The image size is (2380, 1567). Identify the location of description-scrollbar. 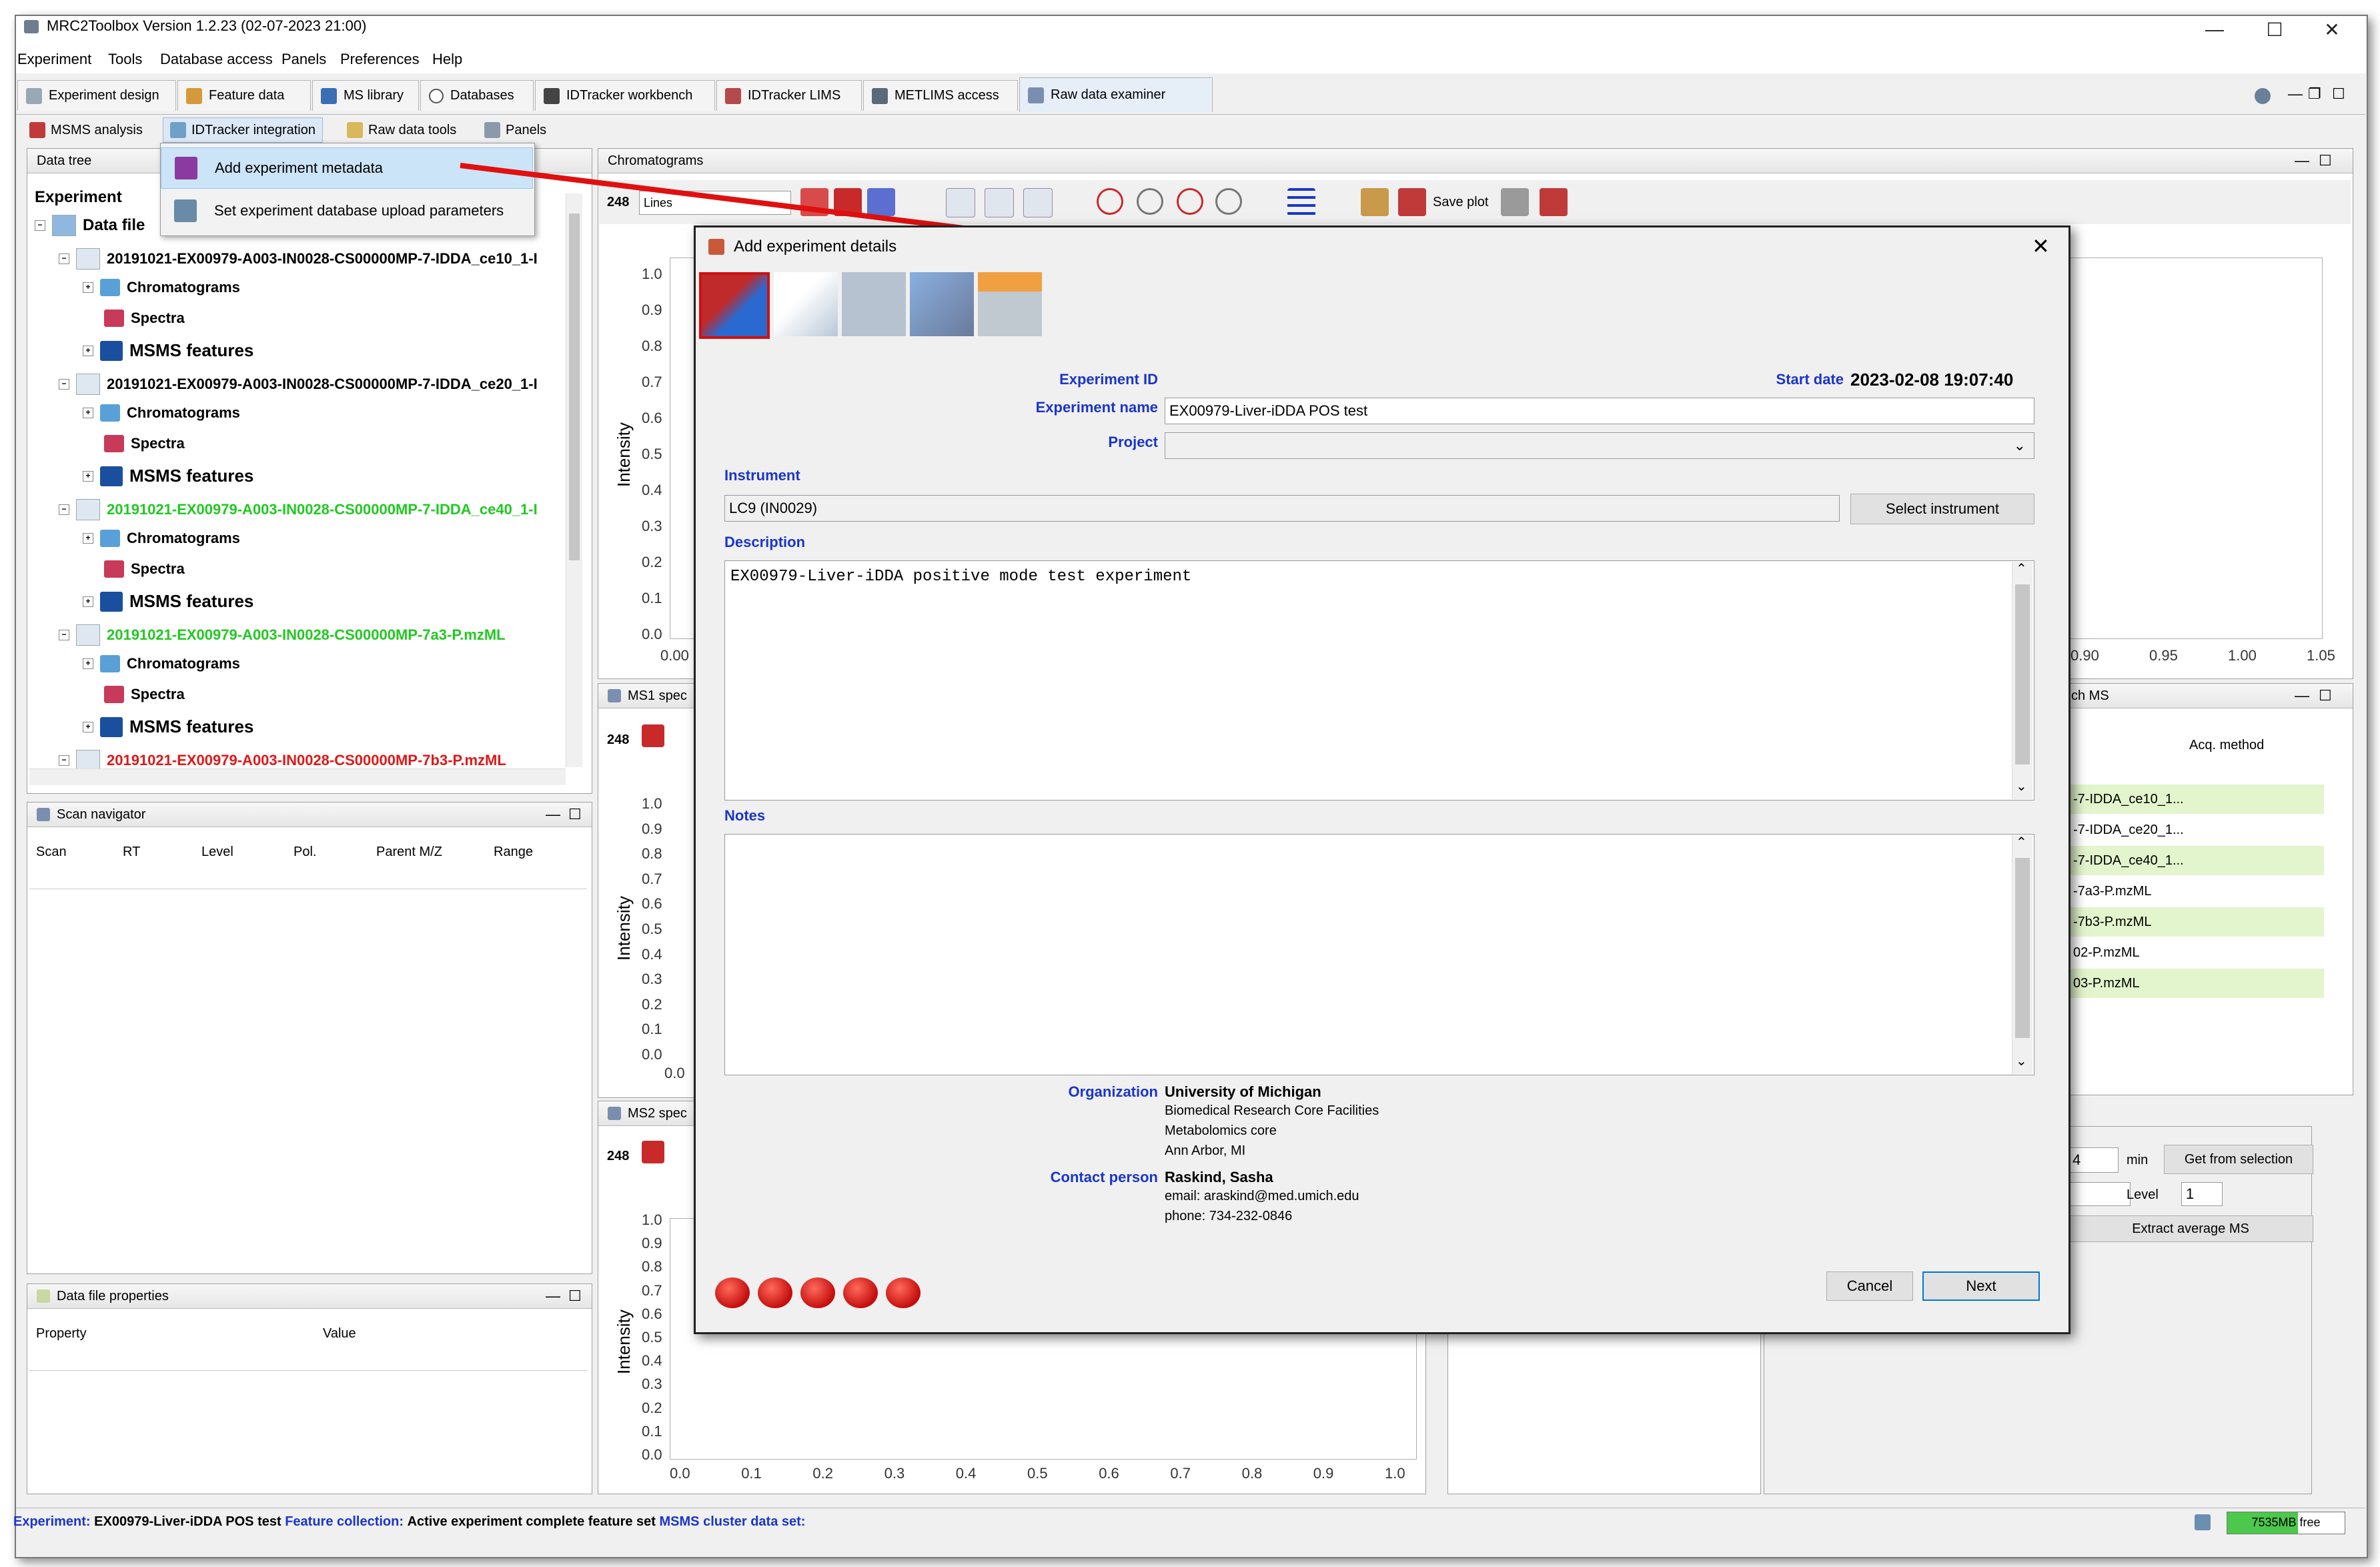
(2022, 680).